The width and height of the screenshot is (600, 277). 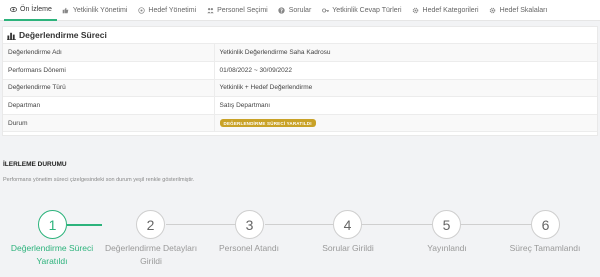 I want to click on row-value: Yetkinlik + Hedef Değerlendirme, so click(x=405, y=88).